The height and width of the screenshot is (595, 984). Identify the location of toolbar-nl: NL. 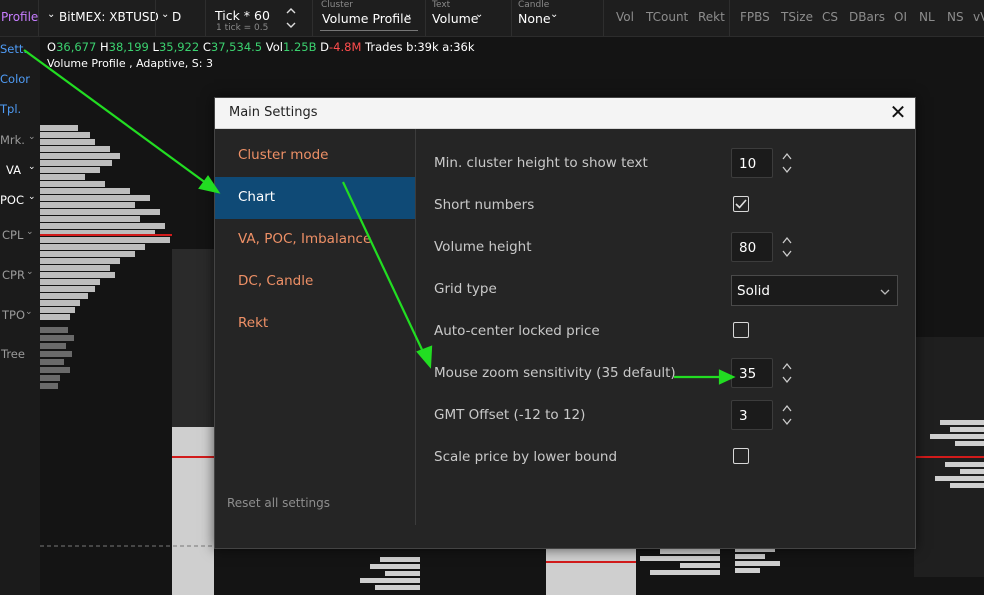
(927, 17).